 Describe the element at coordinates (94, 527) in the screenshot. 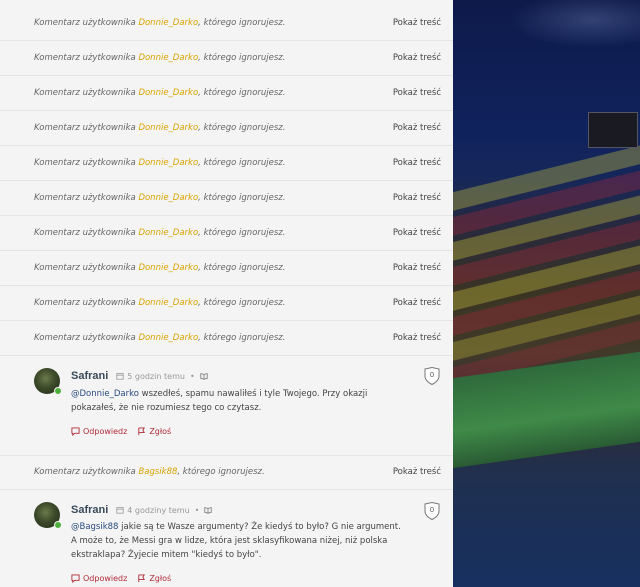

I see `user-mention-link: @Bagsik88` at that location.